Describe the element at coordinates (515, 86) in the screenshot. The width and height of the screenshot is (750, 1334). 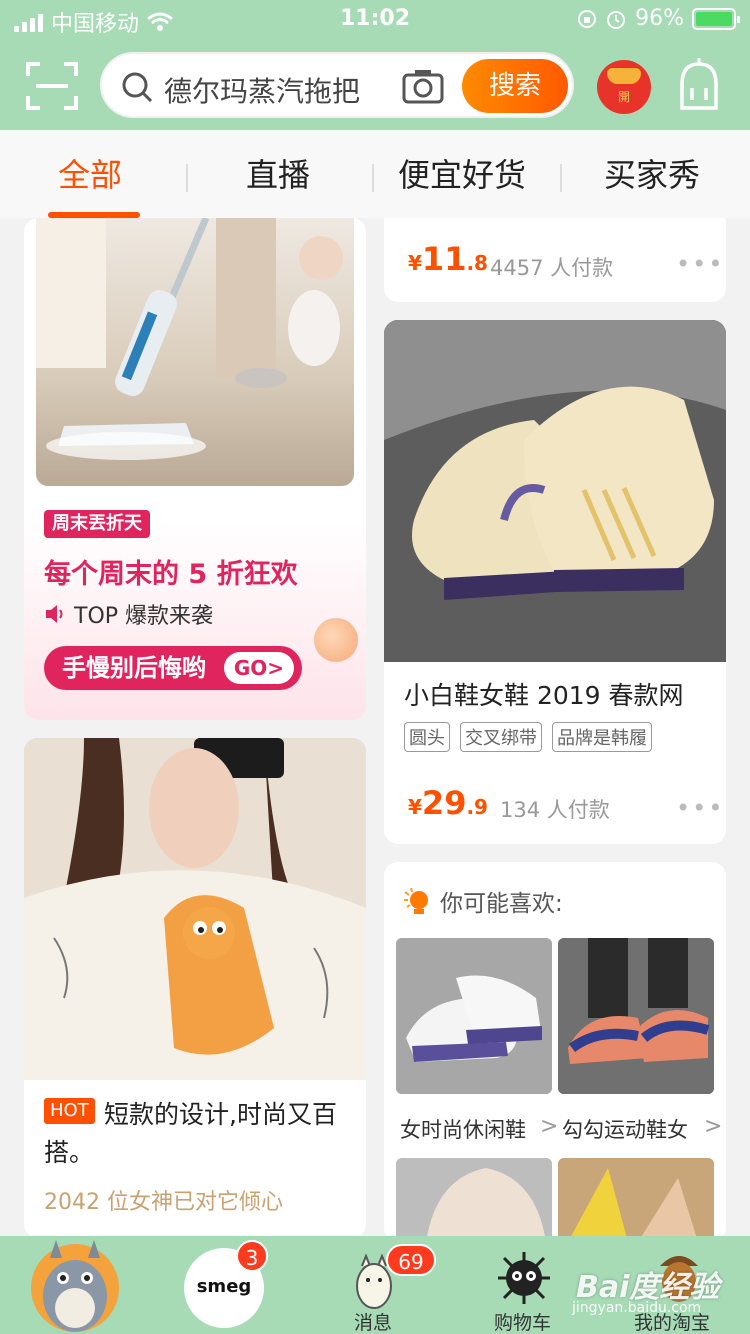
I see `search-button: 搜索` at that location.